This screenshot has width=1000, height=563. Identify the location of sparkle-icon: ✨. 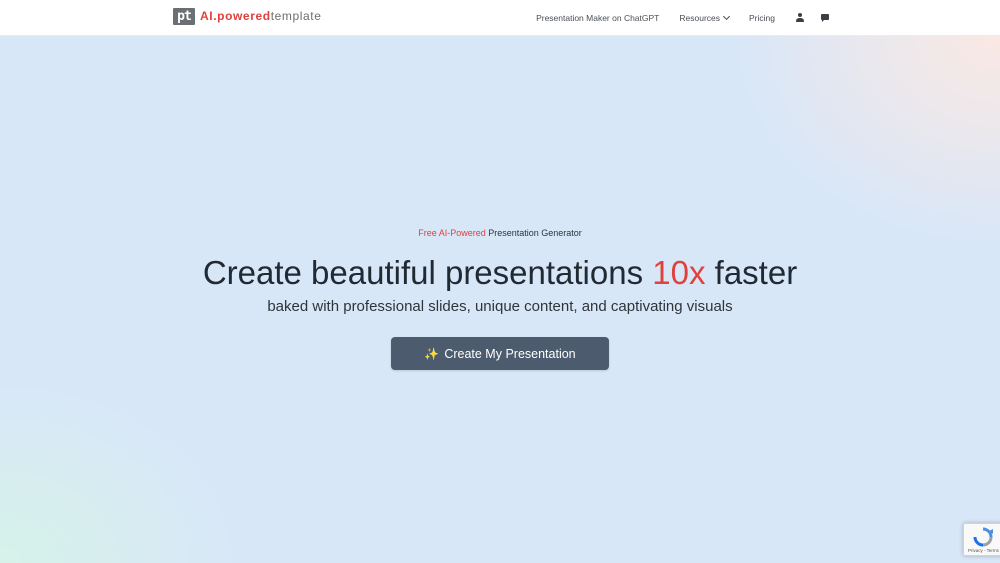
(432, 353).